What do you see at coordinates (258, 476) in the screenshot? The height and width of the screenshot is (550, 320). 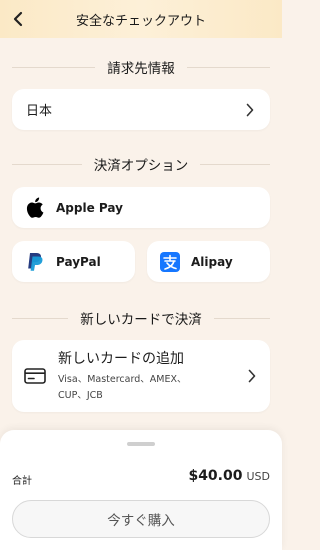 I see `currency-code: USD` at bounding box center [258, 476].